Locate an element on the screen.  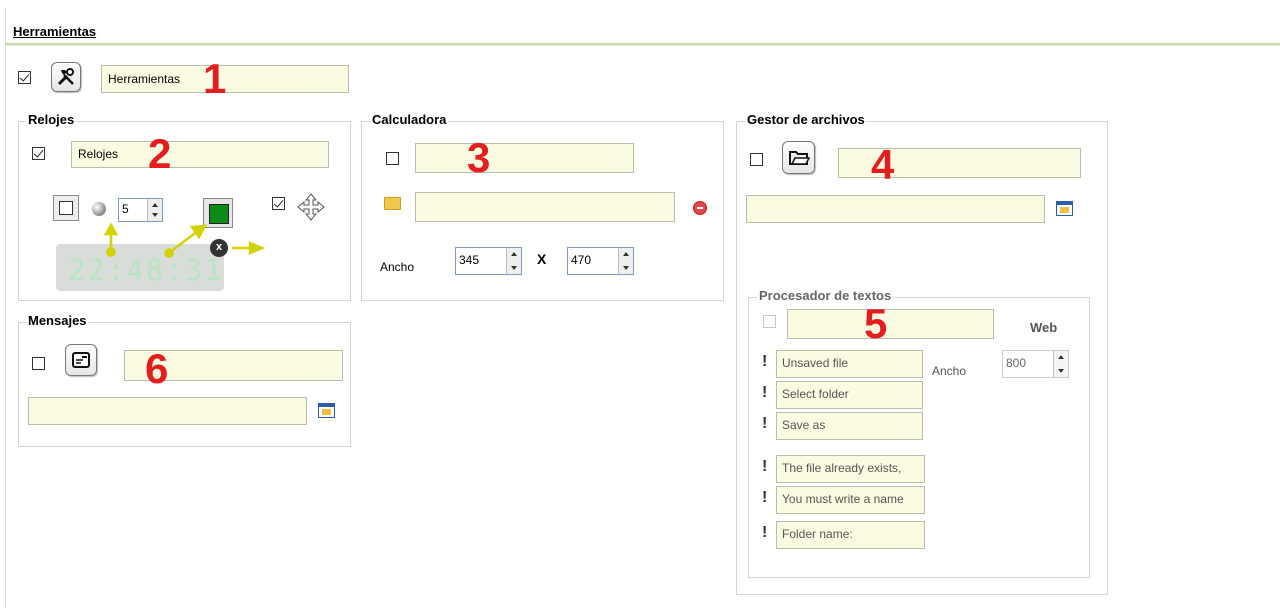
messages-group-label: Mensajes is located at coordinates (57, 320).